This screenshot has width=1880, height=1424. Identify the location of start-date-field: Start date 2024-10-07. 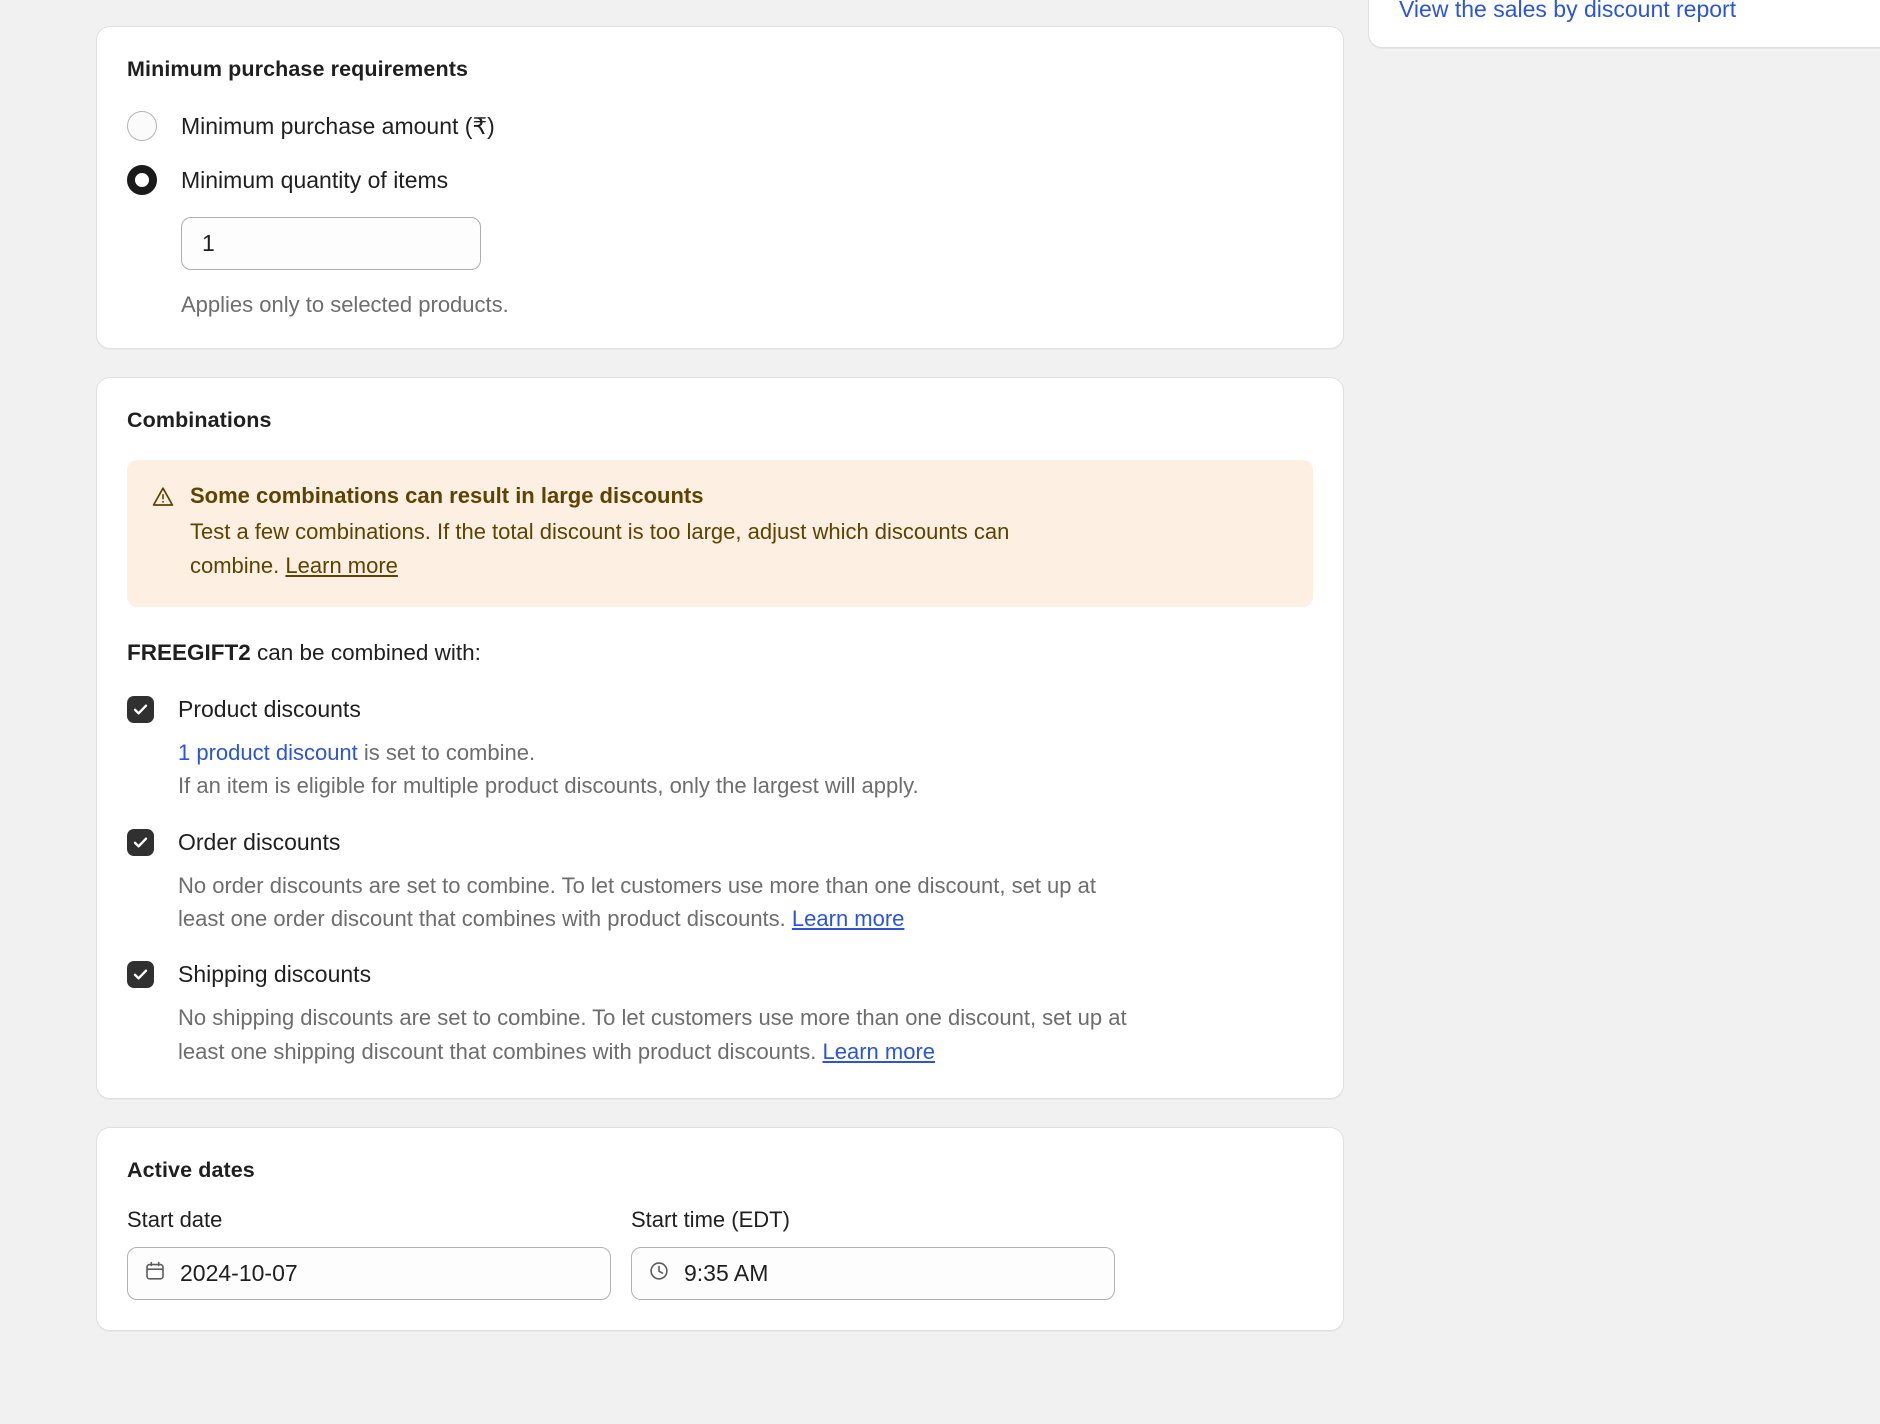
(369, 1254).